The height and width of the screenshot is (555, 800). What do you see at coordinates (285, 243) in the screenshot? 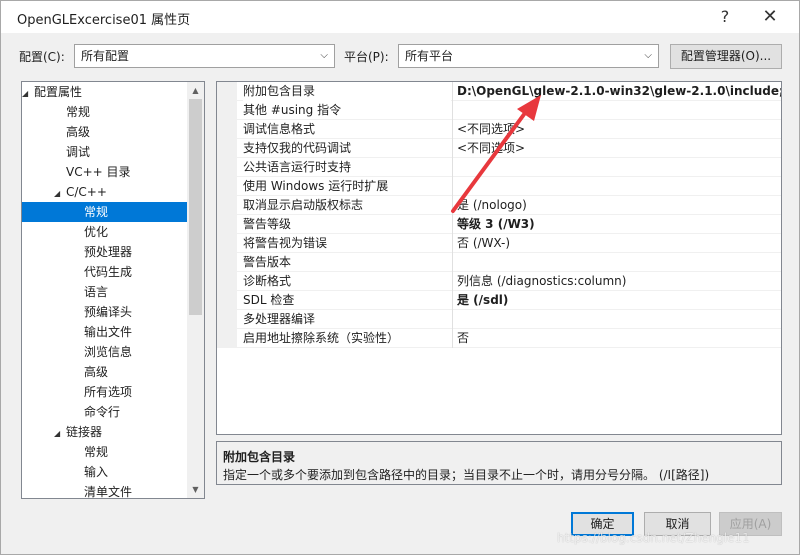
I see `property-name: 将警告视为错误` at bounding box center [285, 243].